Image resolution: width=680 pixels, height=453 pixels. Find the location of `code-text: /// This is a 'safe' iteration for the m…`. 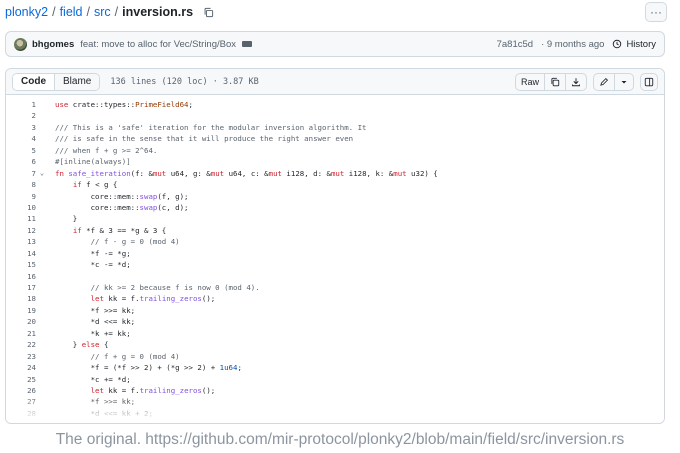

code-text: /// This is a 'safe' iteration for the m… is located at coordinates (211, 127).